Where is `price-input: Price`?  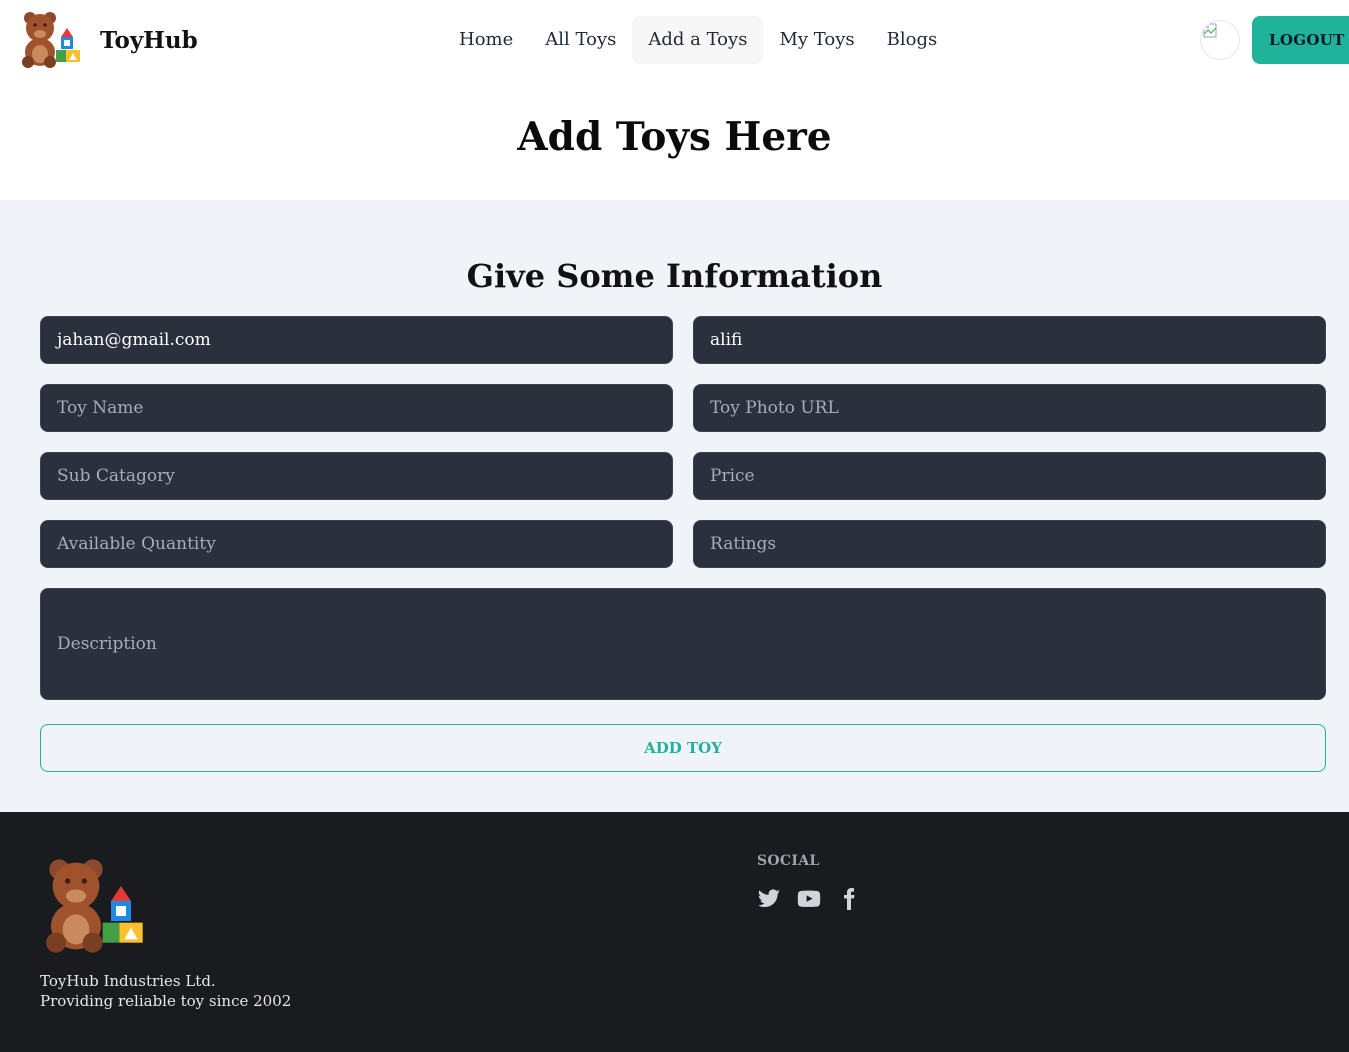 price-input: Price is located at coordinates (1009, 476).